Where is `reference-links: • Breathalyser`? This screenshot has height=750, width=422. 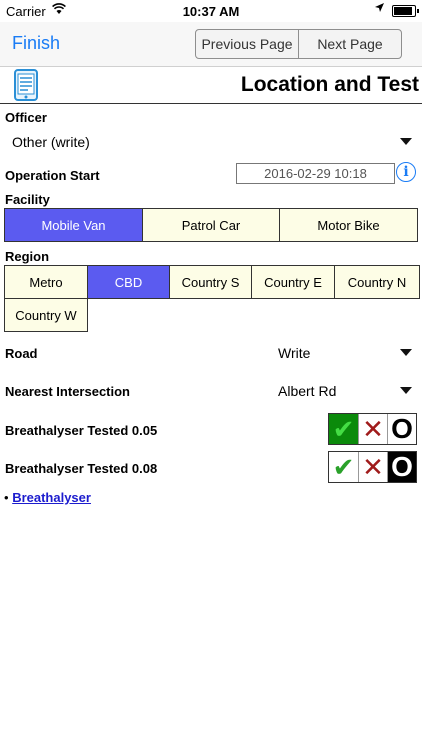
reference-links: • Breathalyser is located at coordinates (47, 497).